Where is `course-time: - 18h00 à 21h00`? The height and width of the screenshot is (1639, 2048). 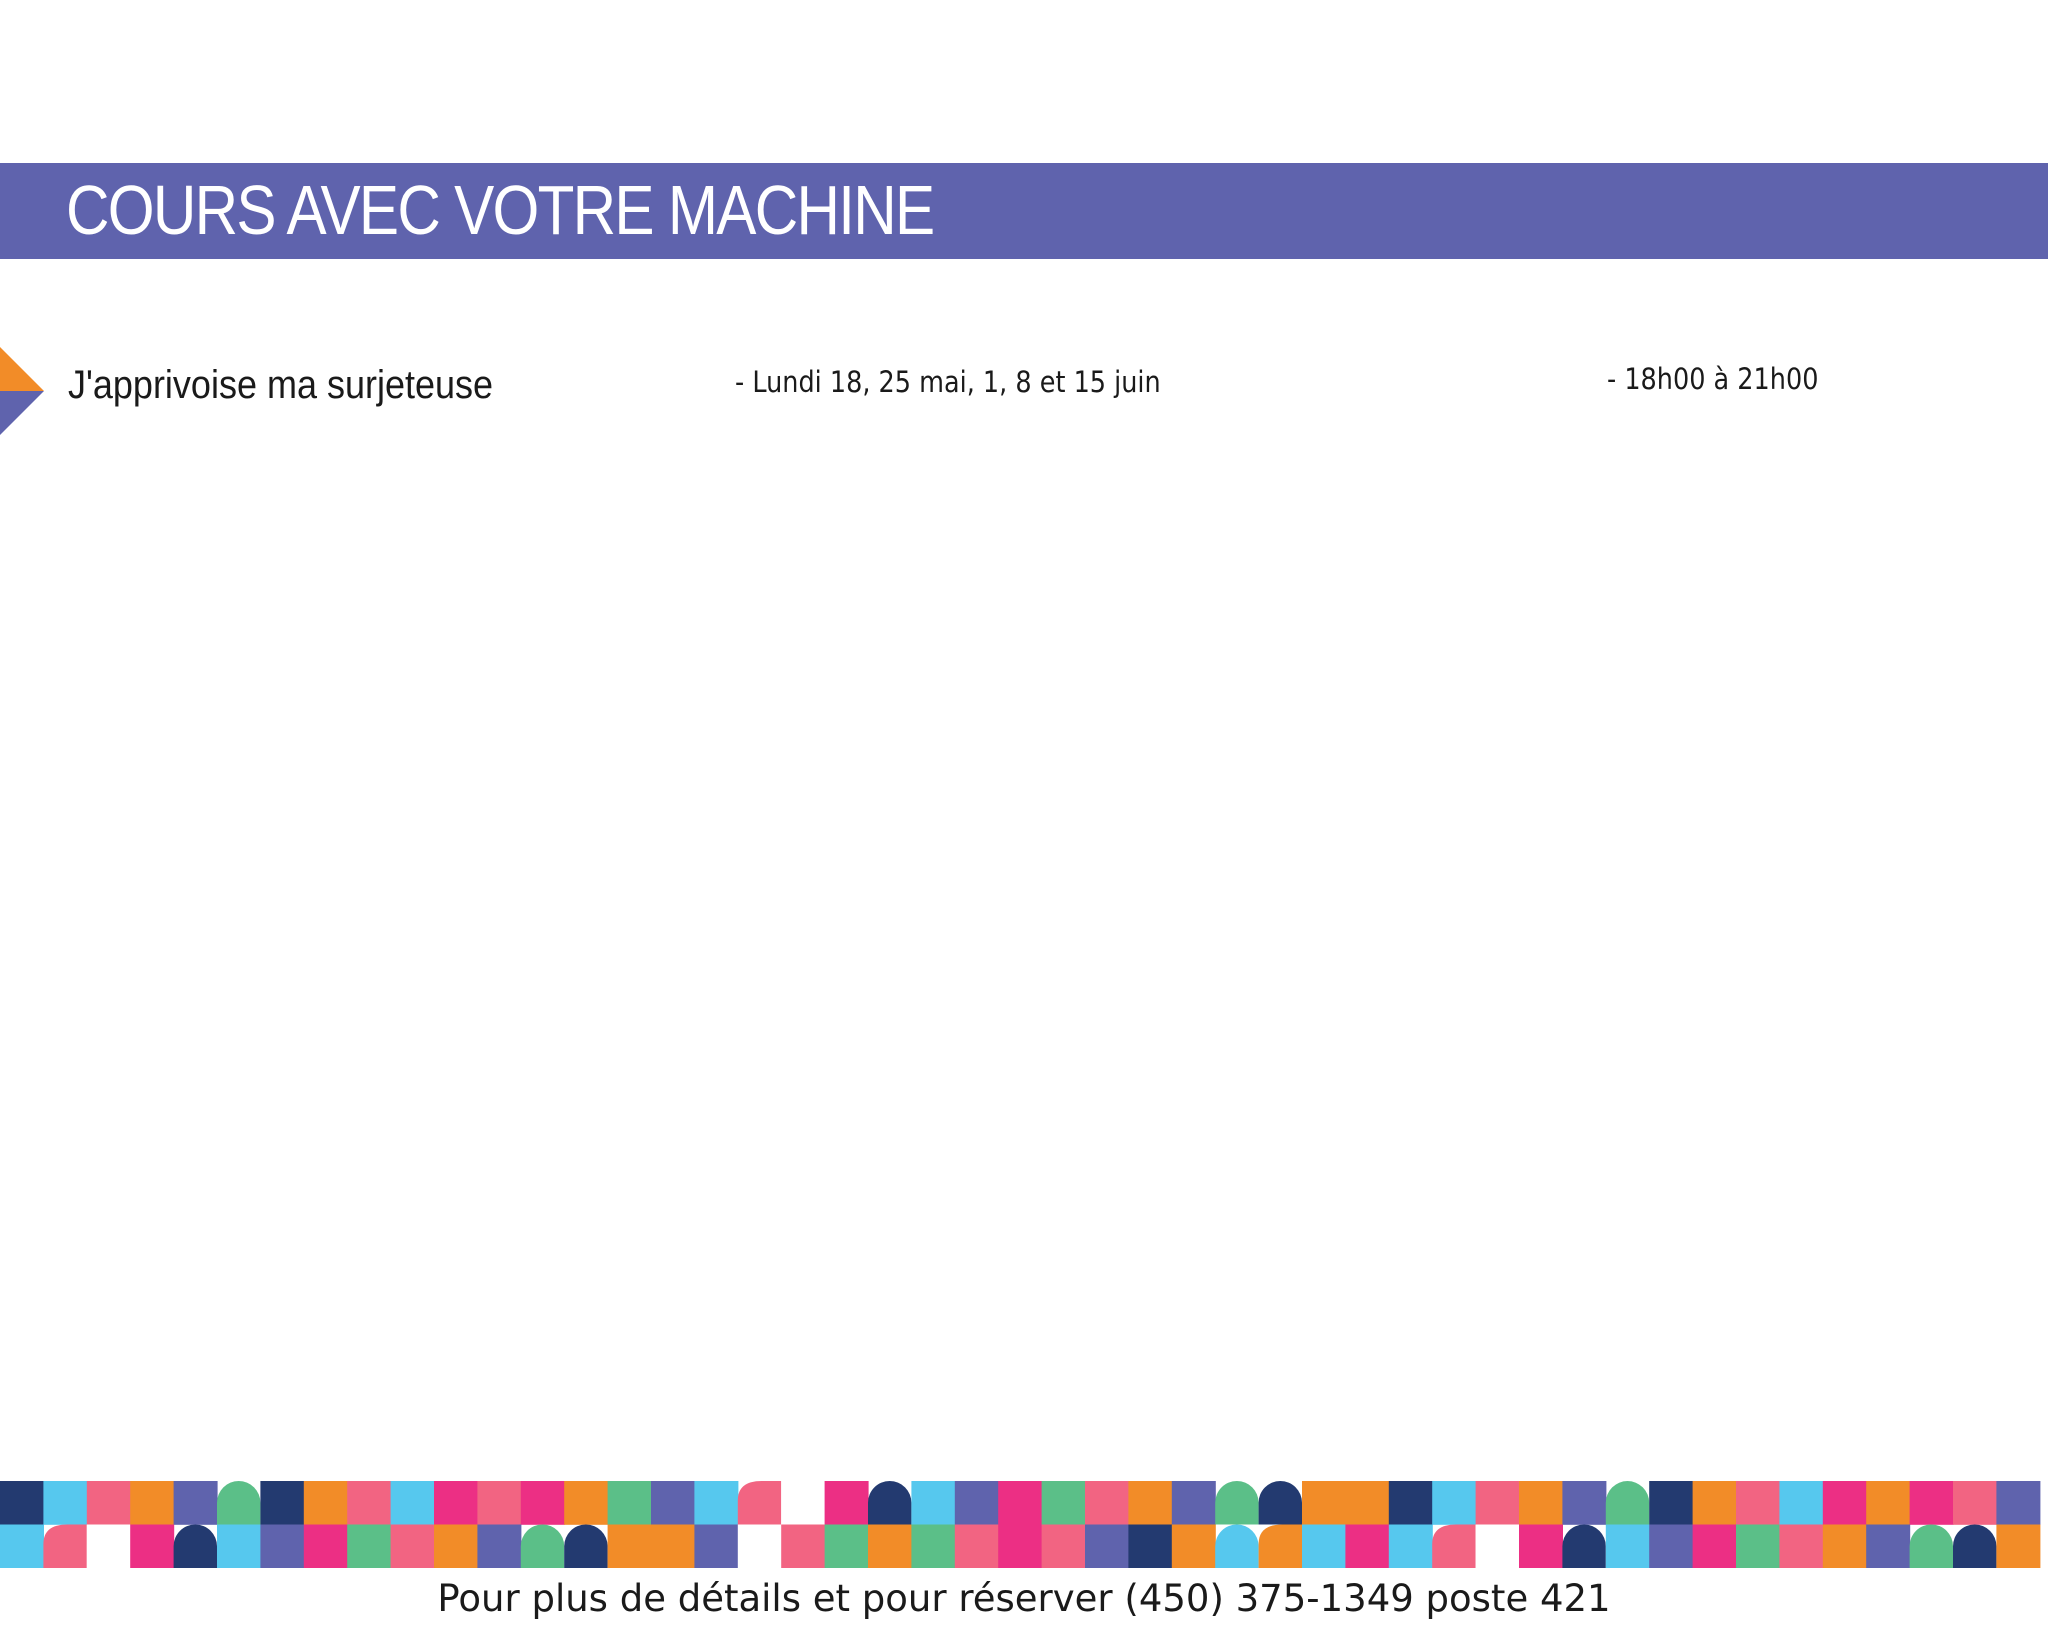
course-time: - 18h00 à 21h00 is located at coordinates (1713, 379).